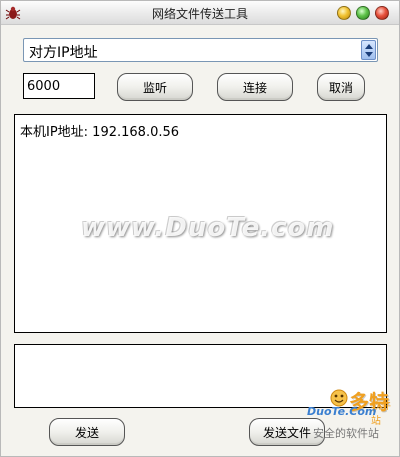  Describe the element at coordinates (363, 13) in the screenshot. I see `maximize-button` at that location.